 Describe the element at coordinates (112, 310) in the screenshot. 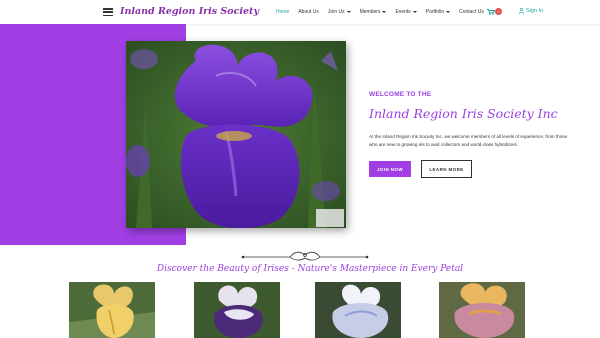

I see `gallery-image-yellow-iris` at that location.